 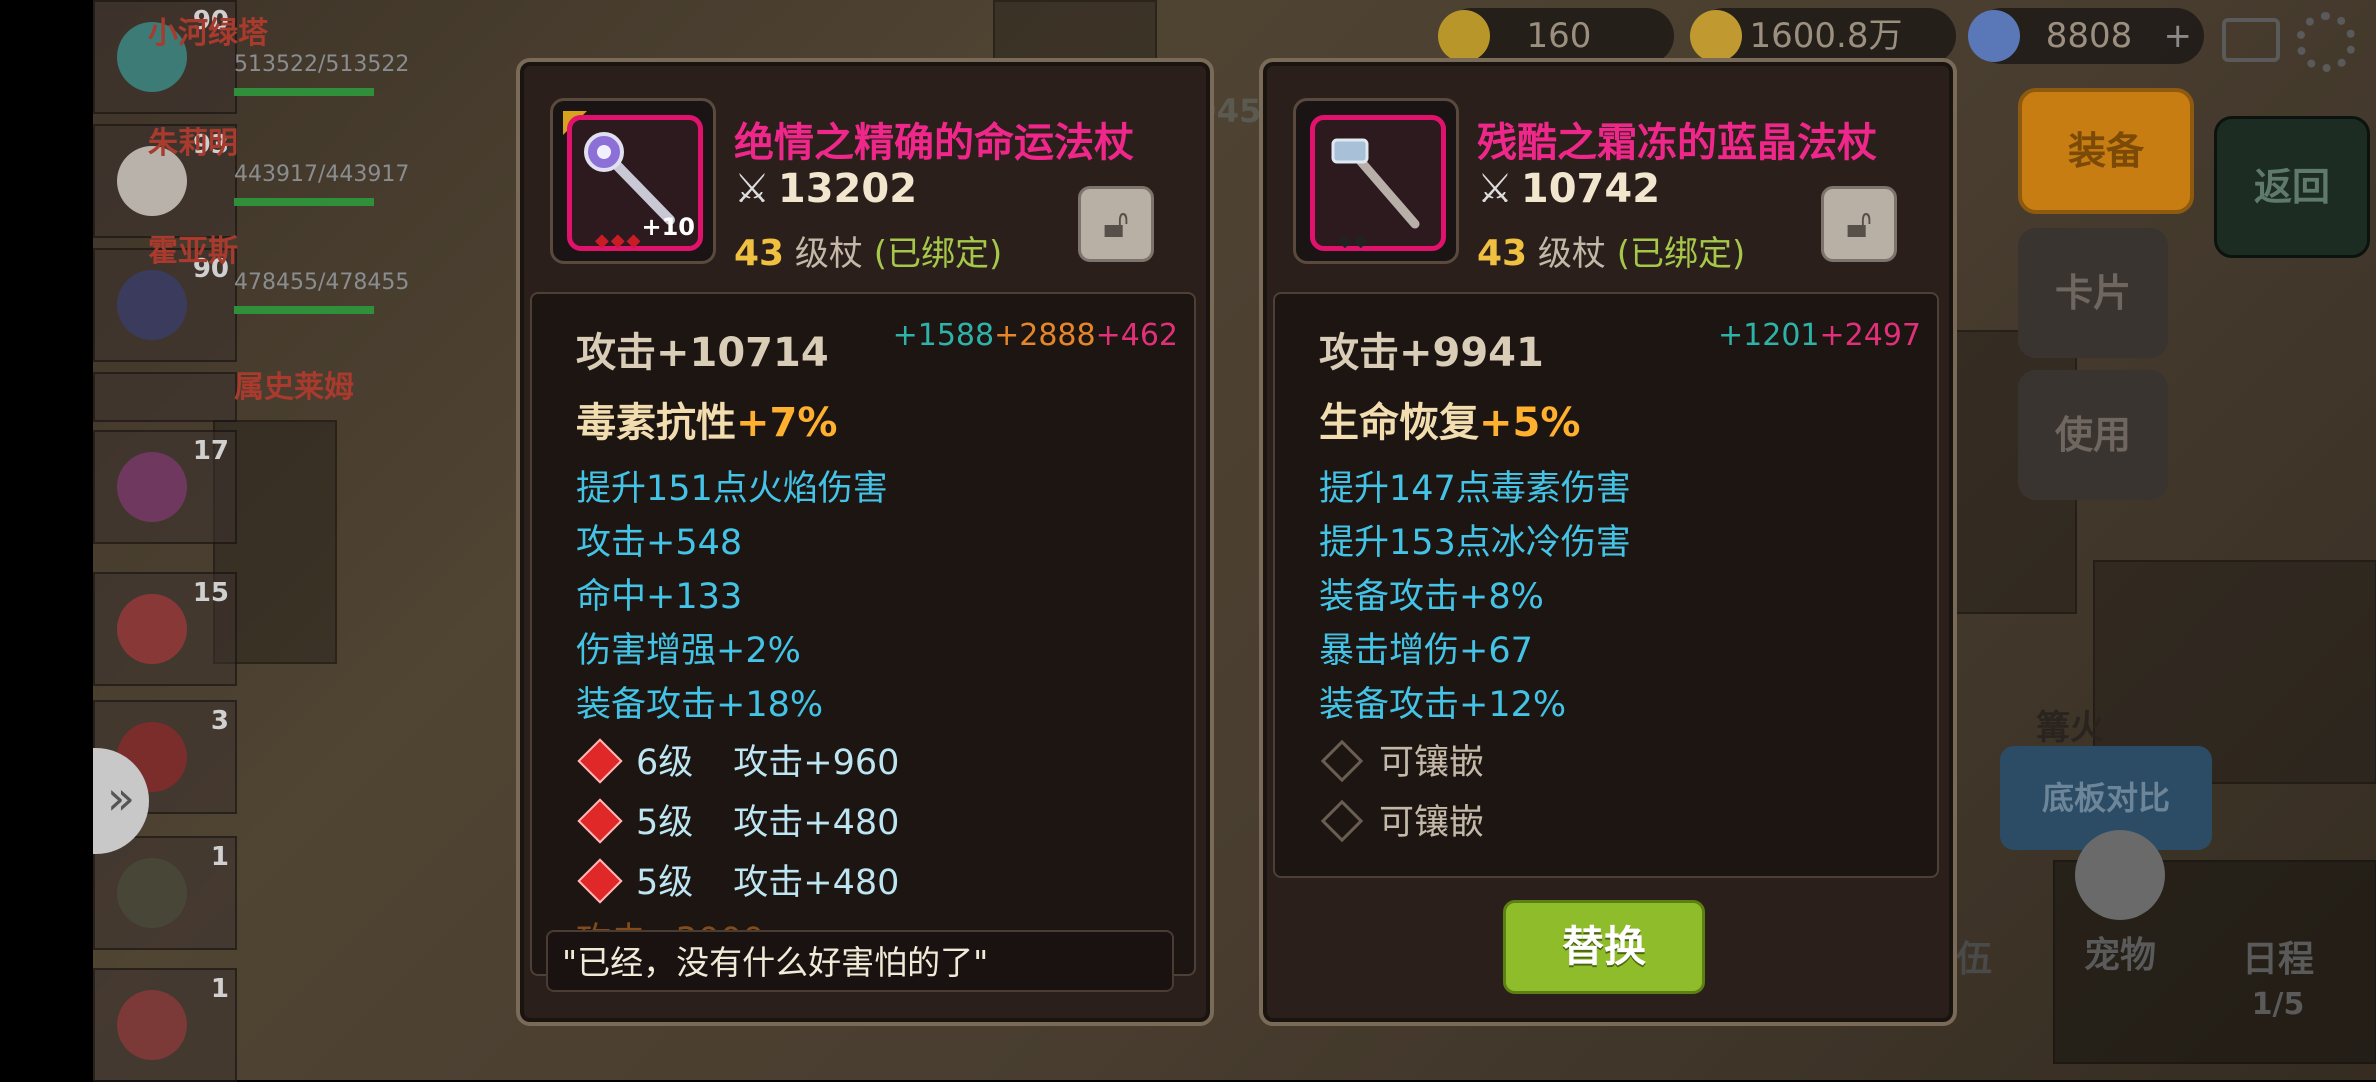 What do you see at coordinates (2292, 187) in the screenshot?
I see `back-button: 返回` at bounding box center [2292, 187].